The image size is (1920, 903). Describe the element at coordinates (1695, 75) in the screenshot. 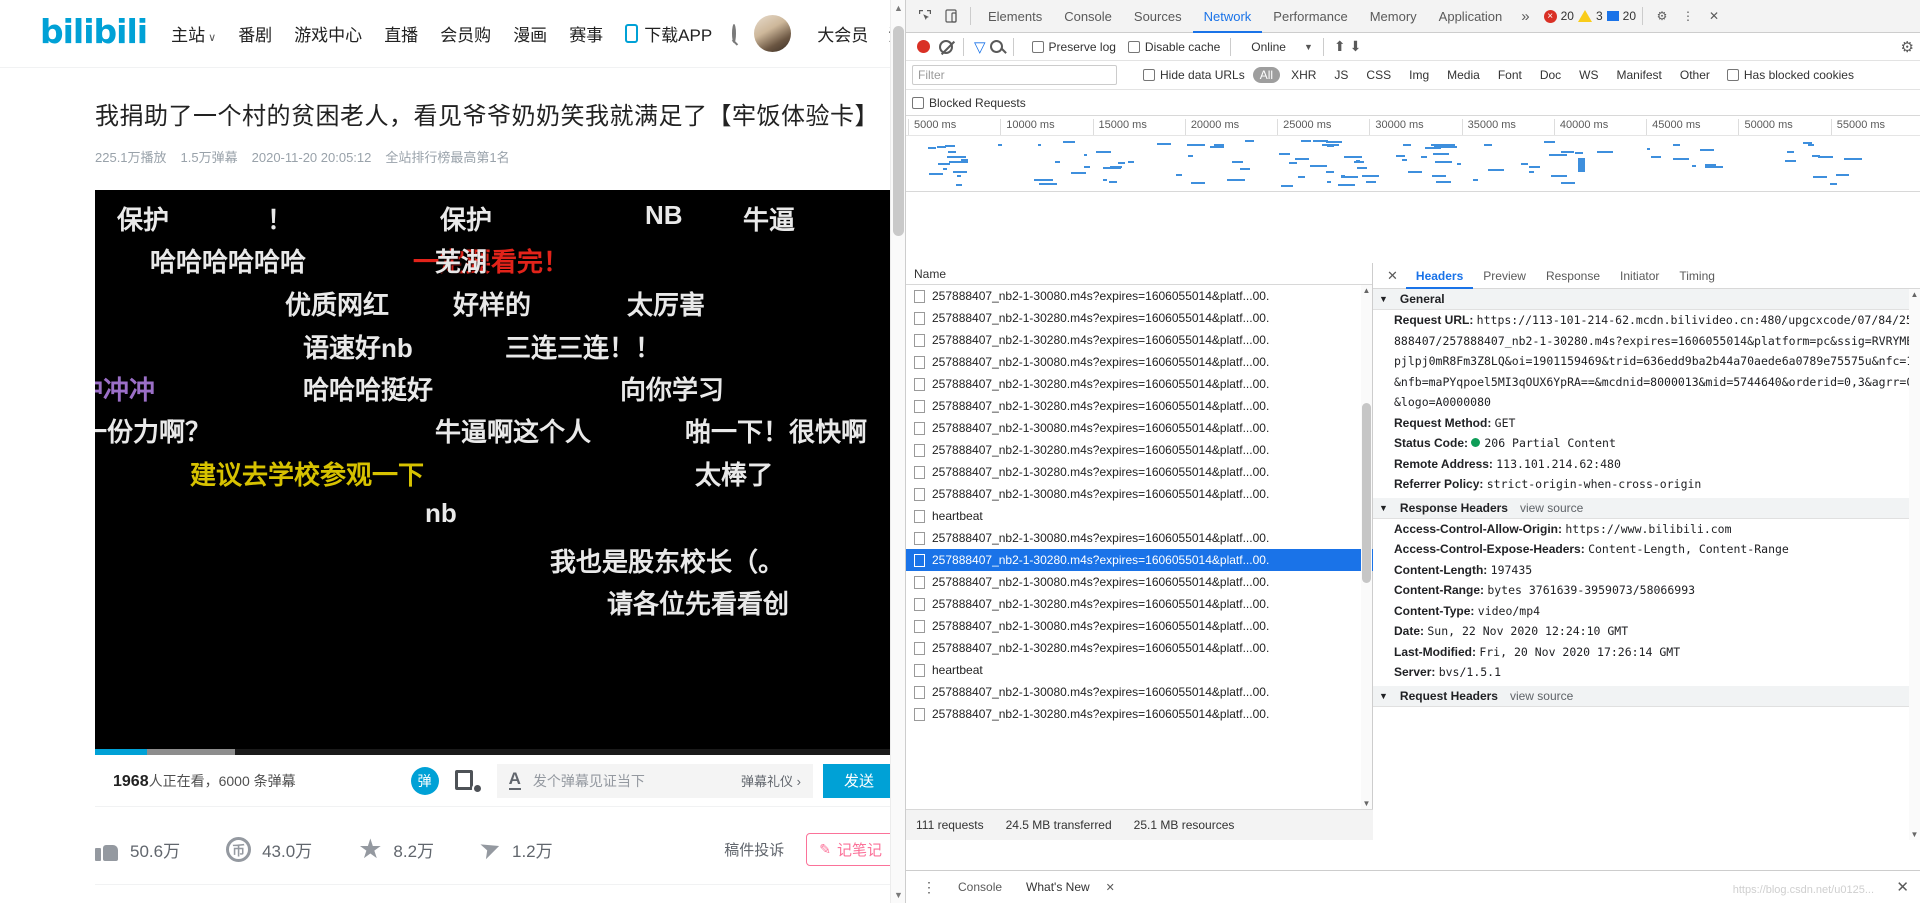

I see `type-filter-other: Other` at that location.